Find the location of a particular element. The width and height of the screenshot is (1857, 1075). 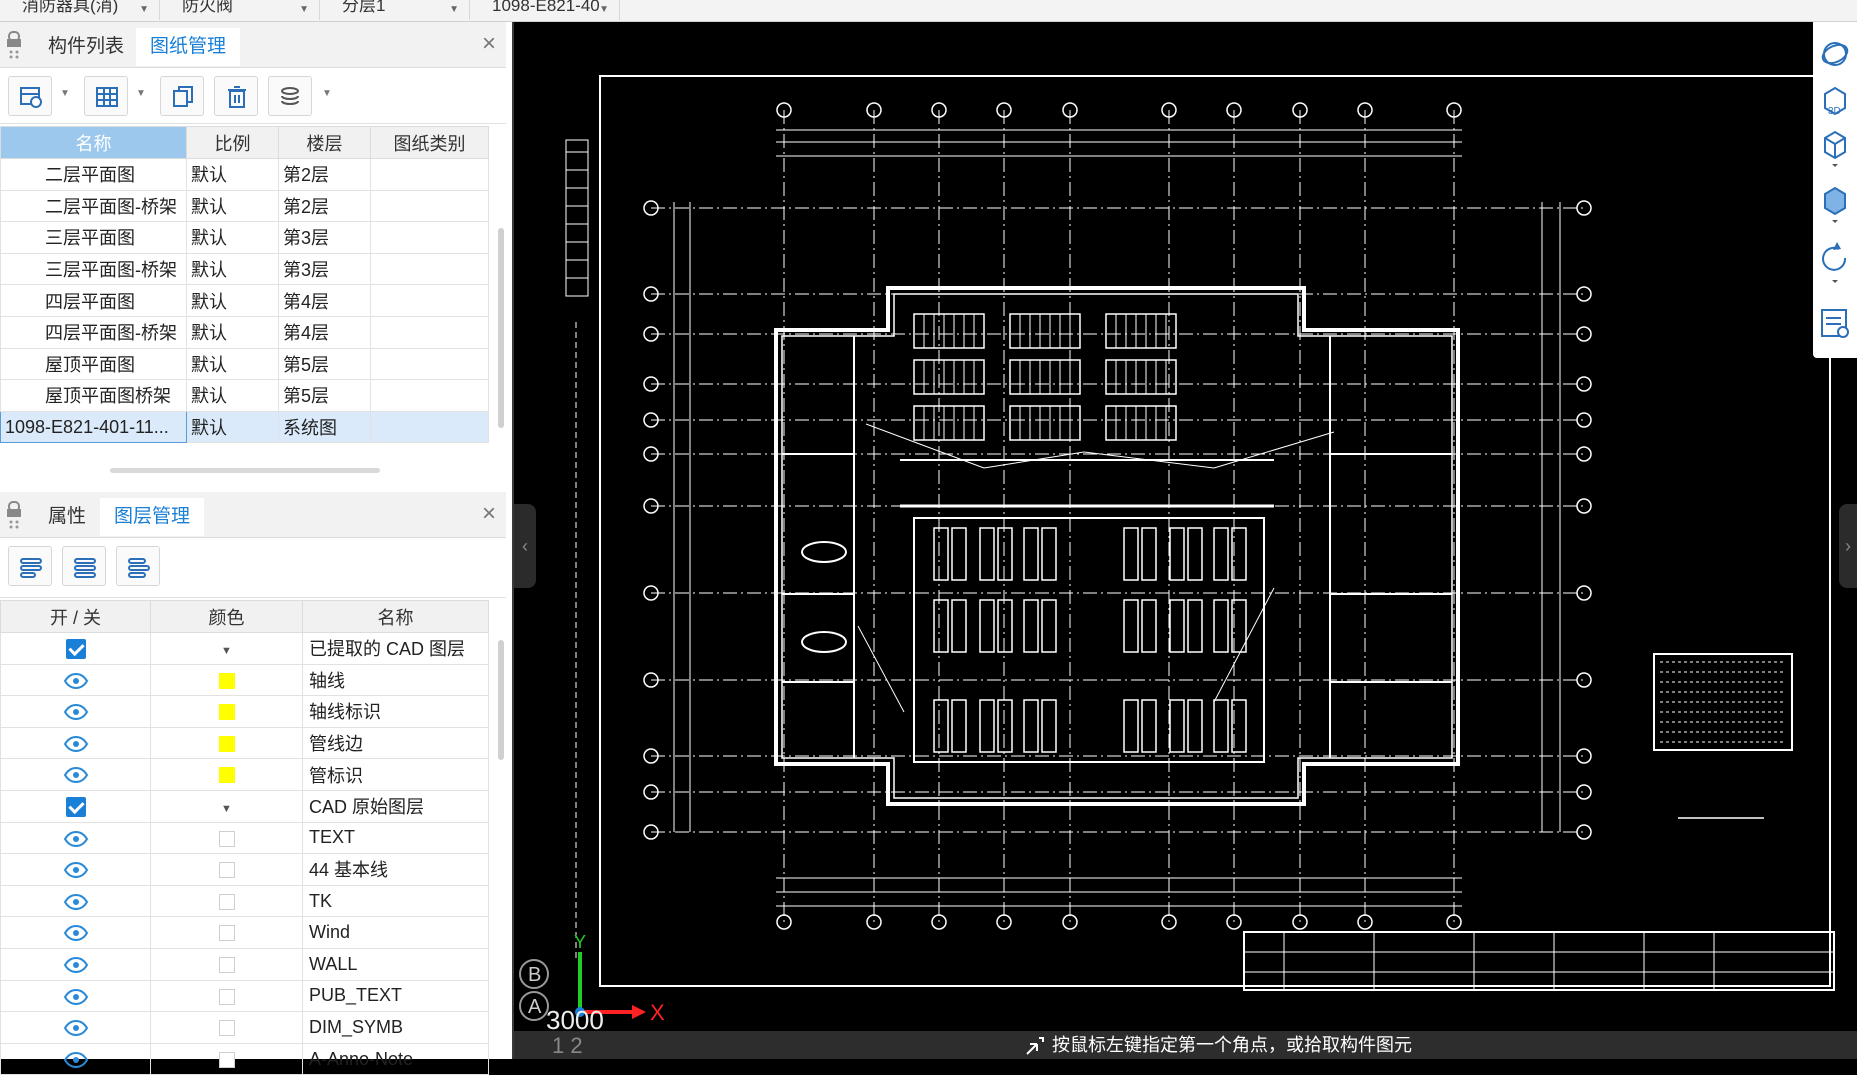

tab-layer-management: 图层管理 is located at coordinates (152, 517).